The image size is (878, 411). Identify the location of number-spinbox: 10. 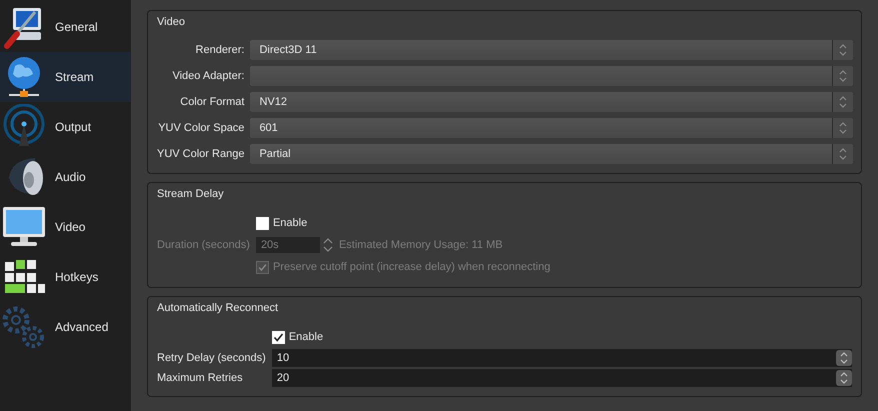
(562, 358).